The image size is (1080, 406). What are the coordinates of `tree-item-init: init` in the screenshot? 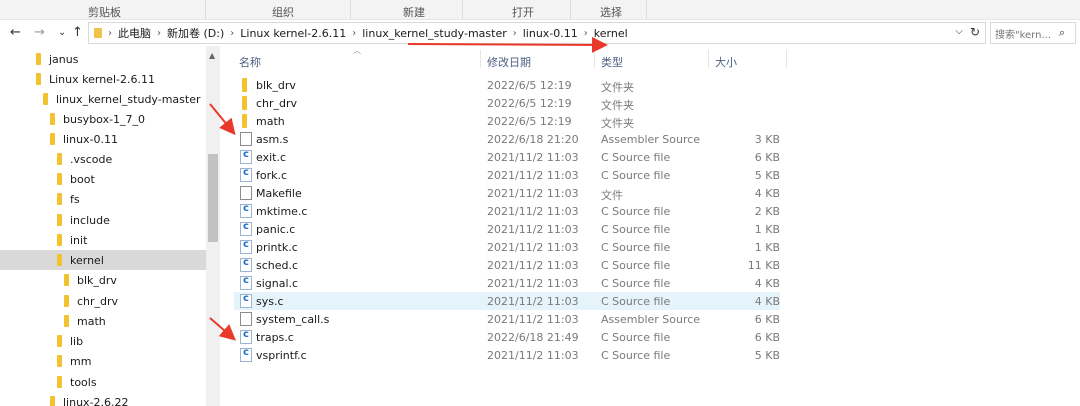 It's located at (103, 240).